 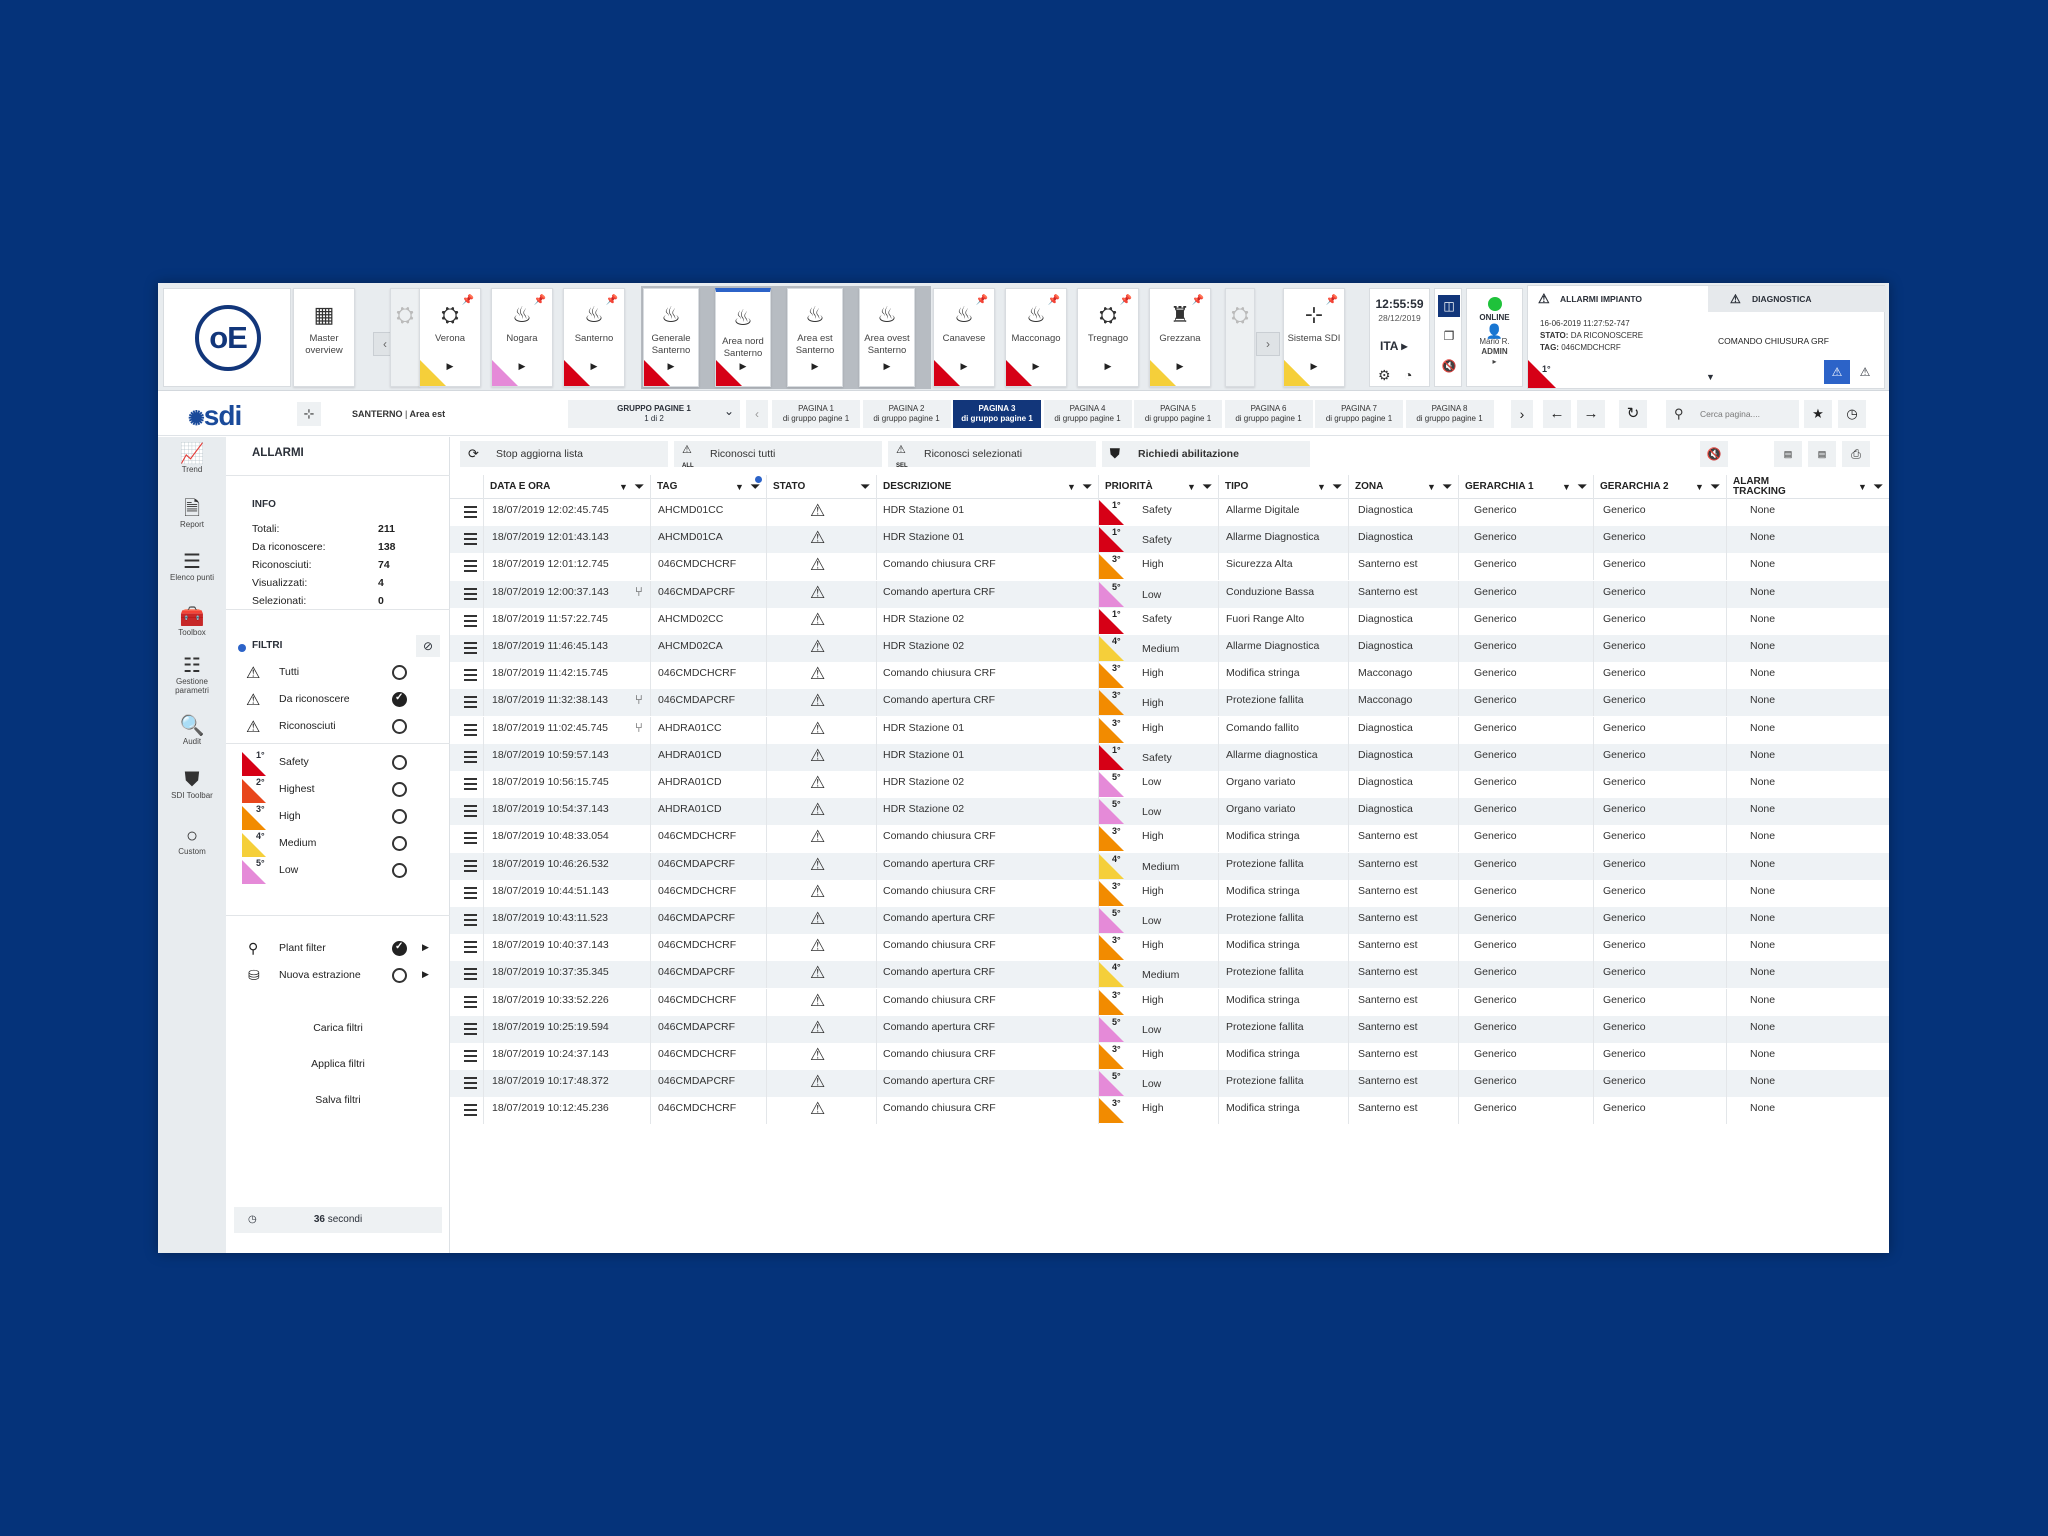 I want to click on priority-radio, so click(x=399, y=789).